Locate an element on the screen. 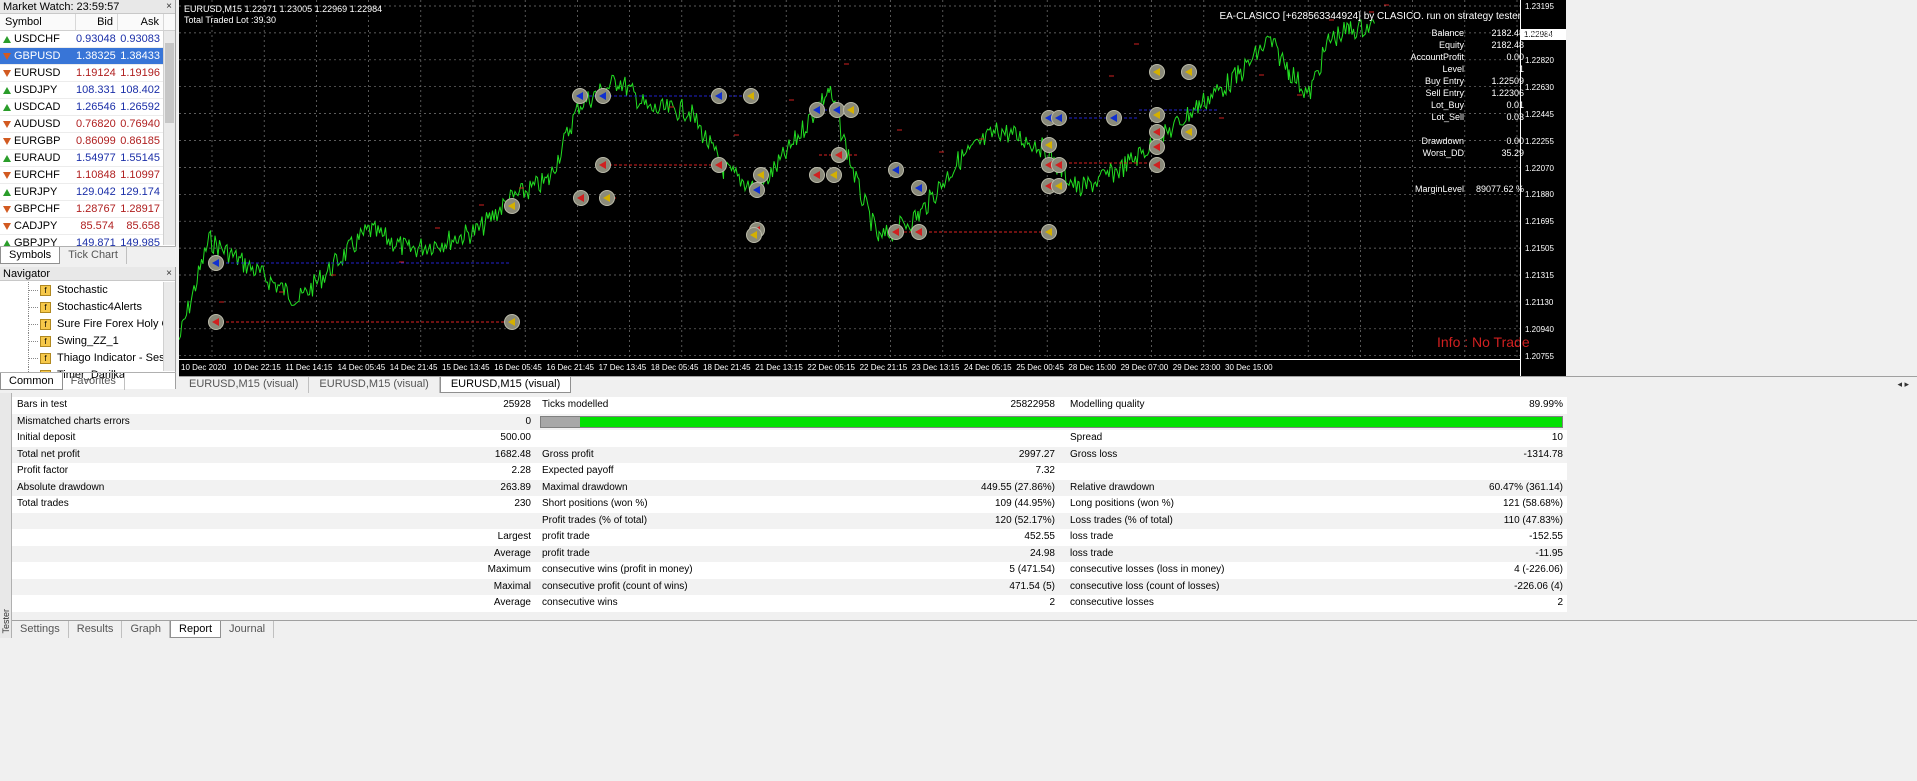 The image size is (1917, 781). ea-info-key is located at coordinates (1434, 177).